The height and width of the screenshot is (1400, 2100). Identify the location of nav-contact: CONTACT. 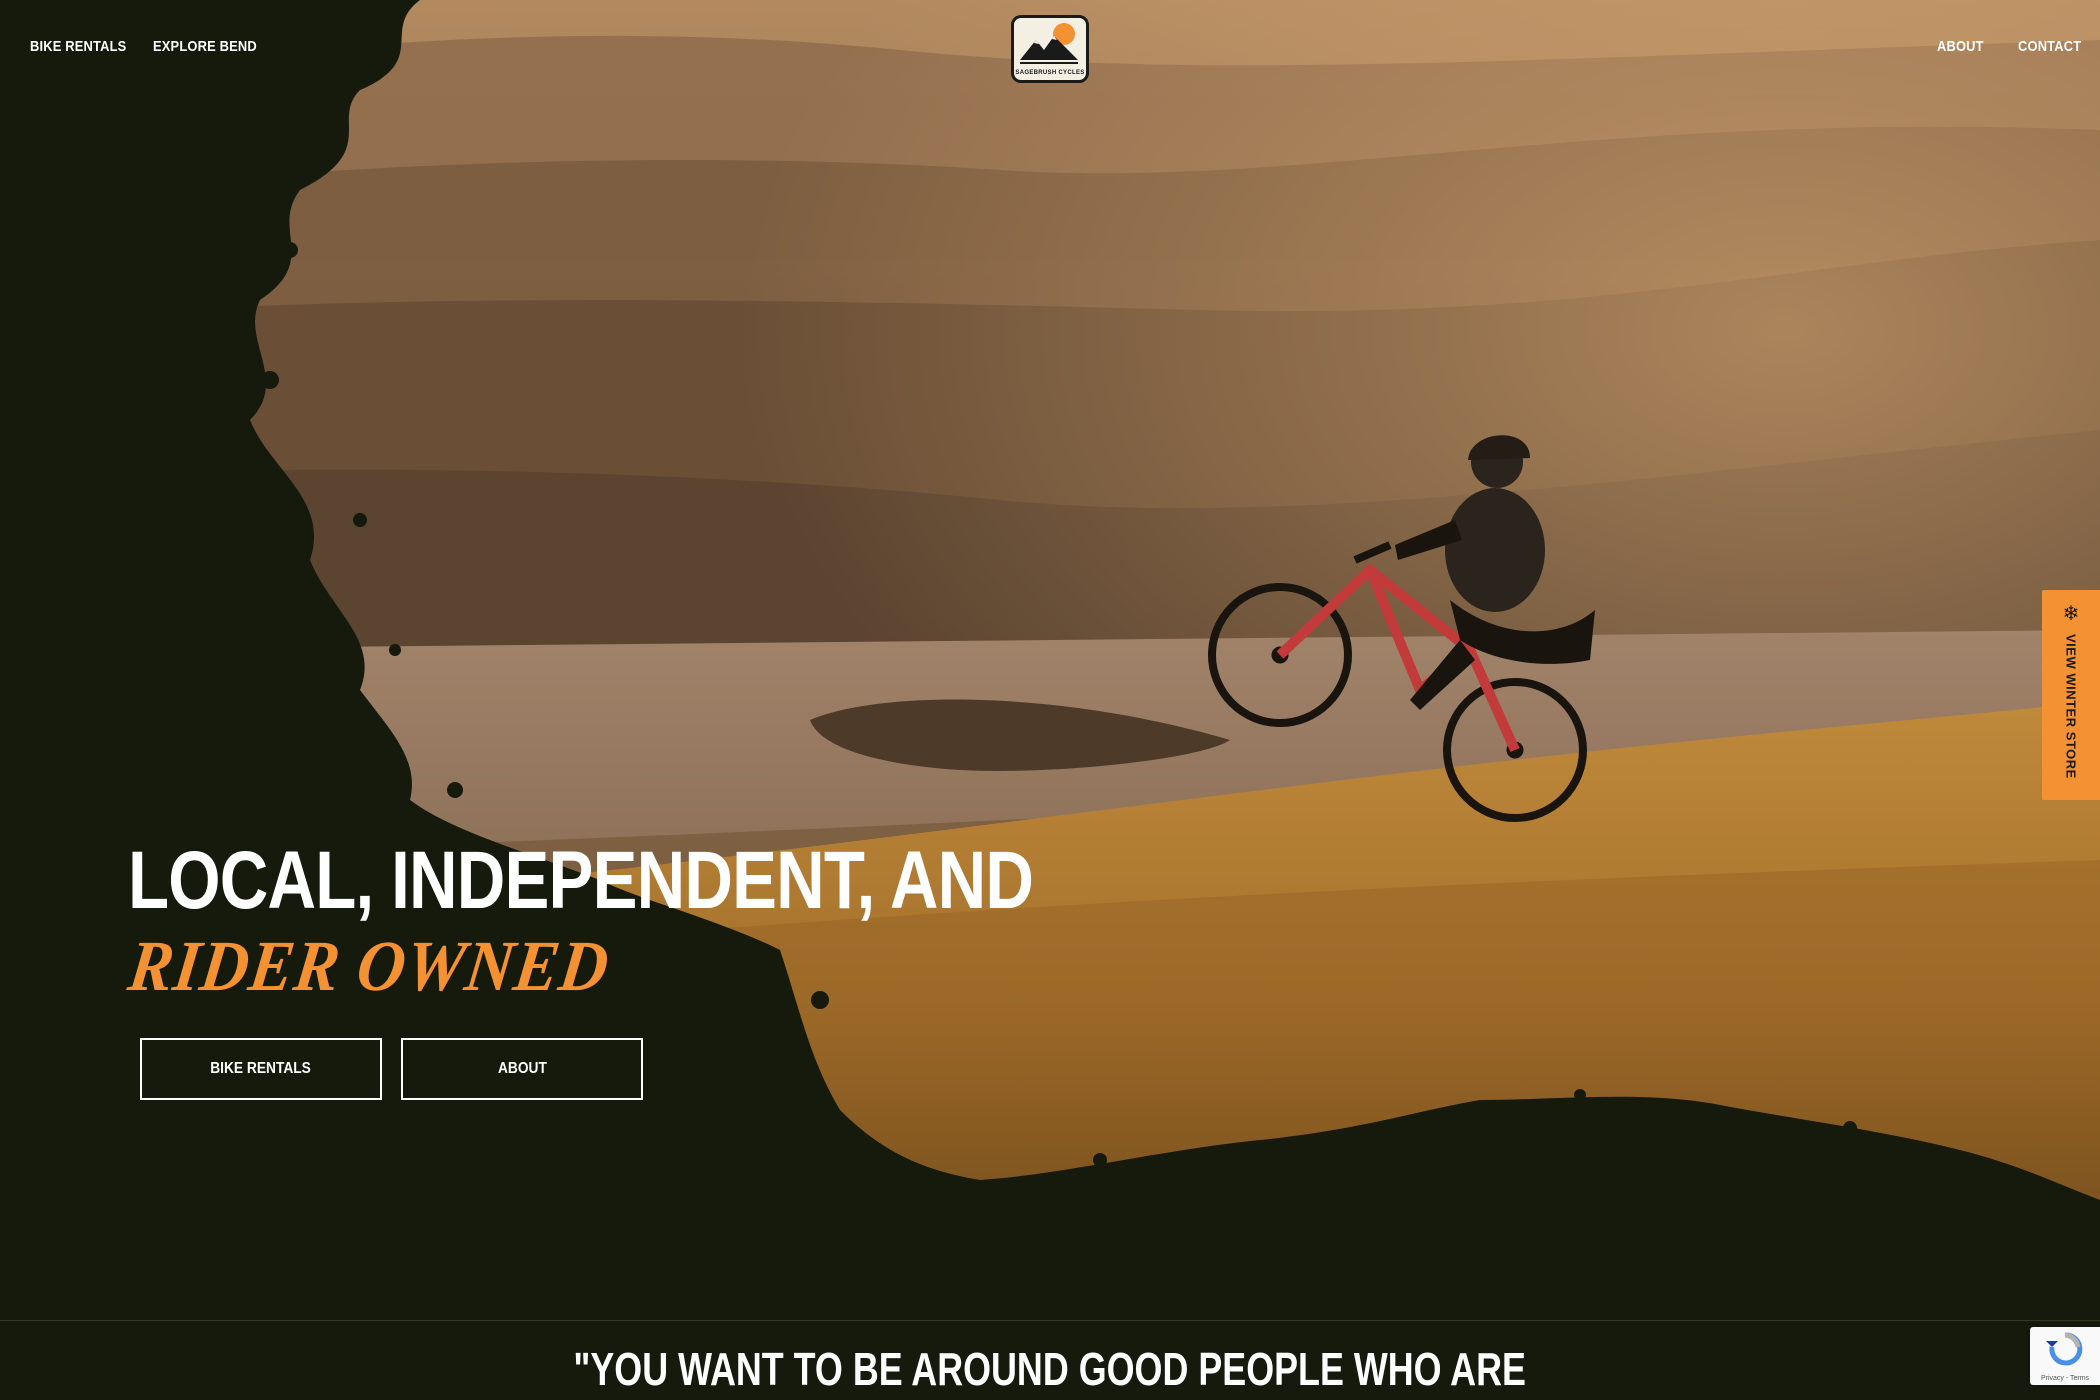
(2049, 46).